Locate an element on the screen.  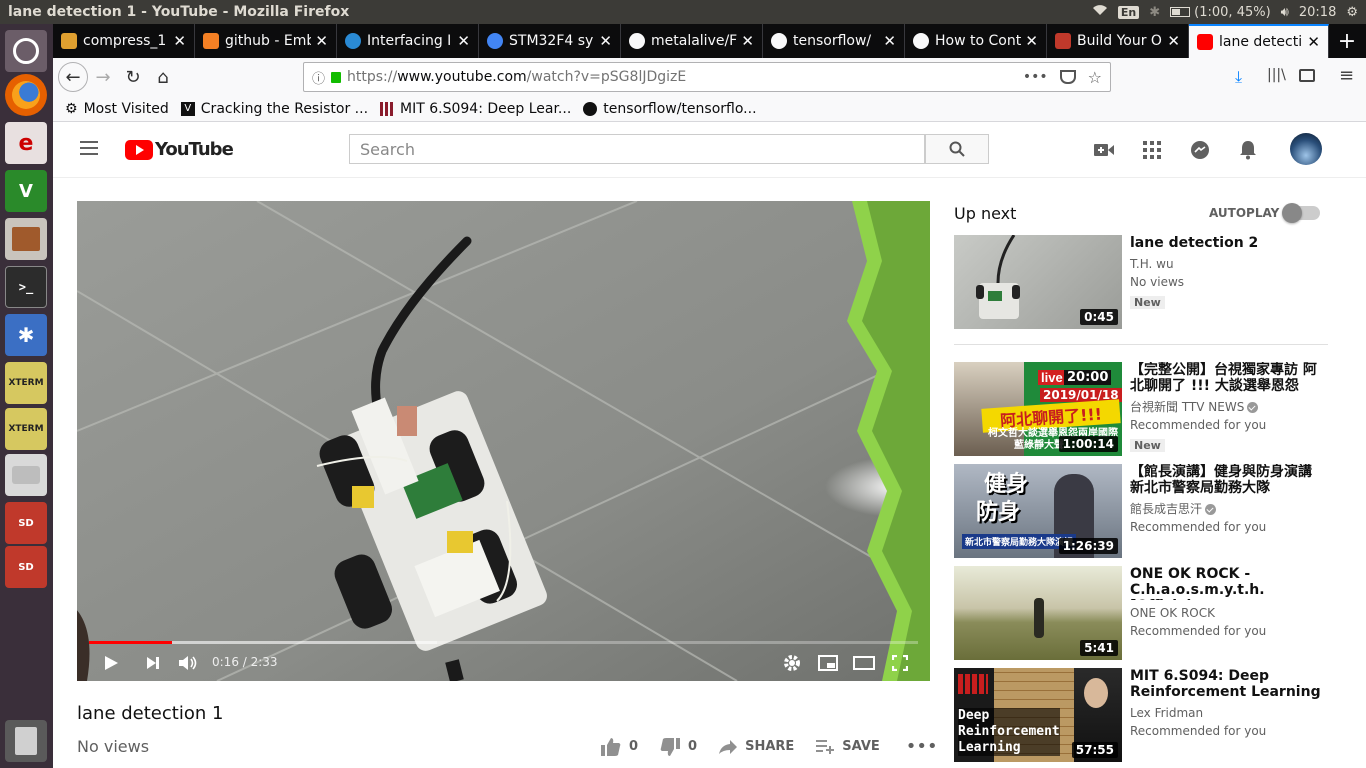
info-icon: ⓘ is located at coordinates (318, 77).